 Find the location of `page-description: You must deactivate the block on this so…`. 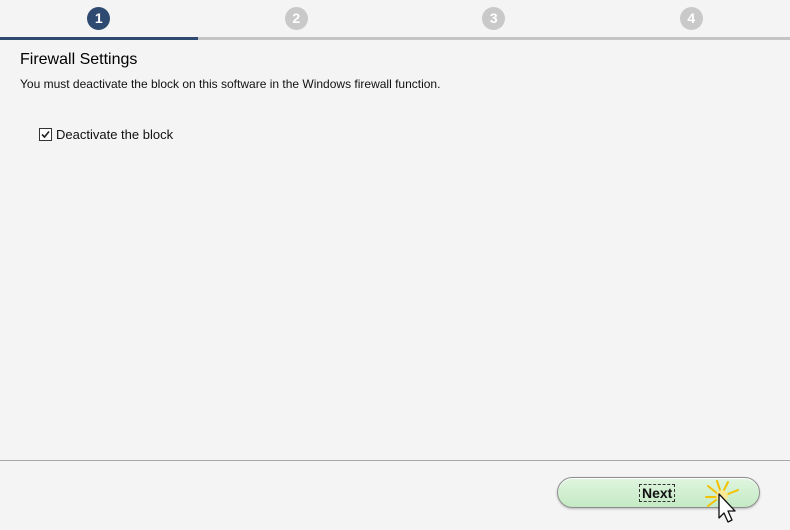

page-description: You must deactivate the block on this so… is located at coordinates (230, 84).